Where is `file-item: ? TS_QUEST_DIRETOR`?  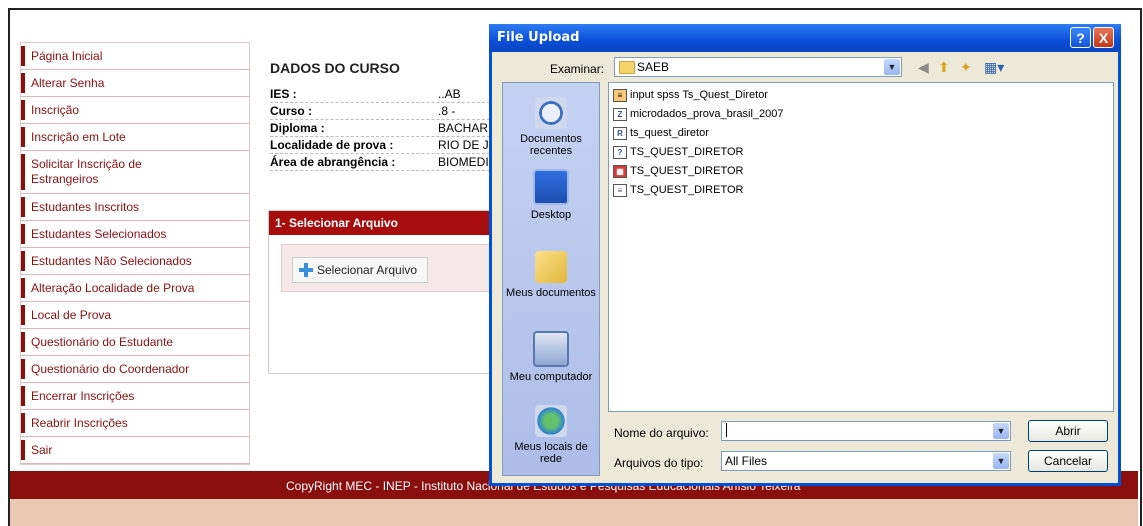
file-item: ? TS_QUEST_DIRETOR is located at coordinates (678, 152).